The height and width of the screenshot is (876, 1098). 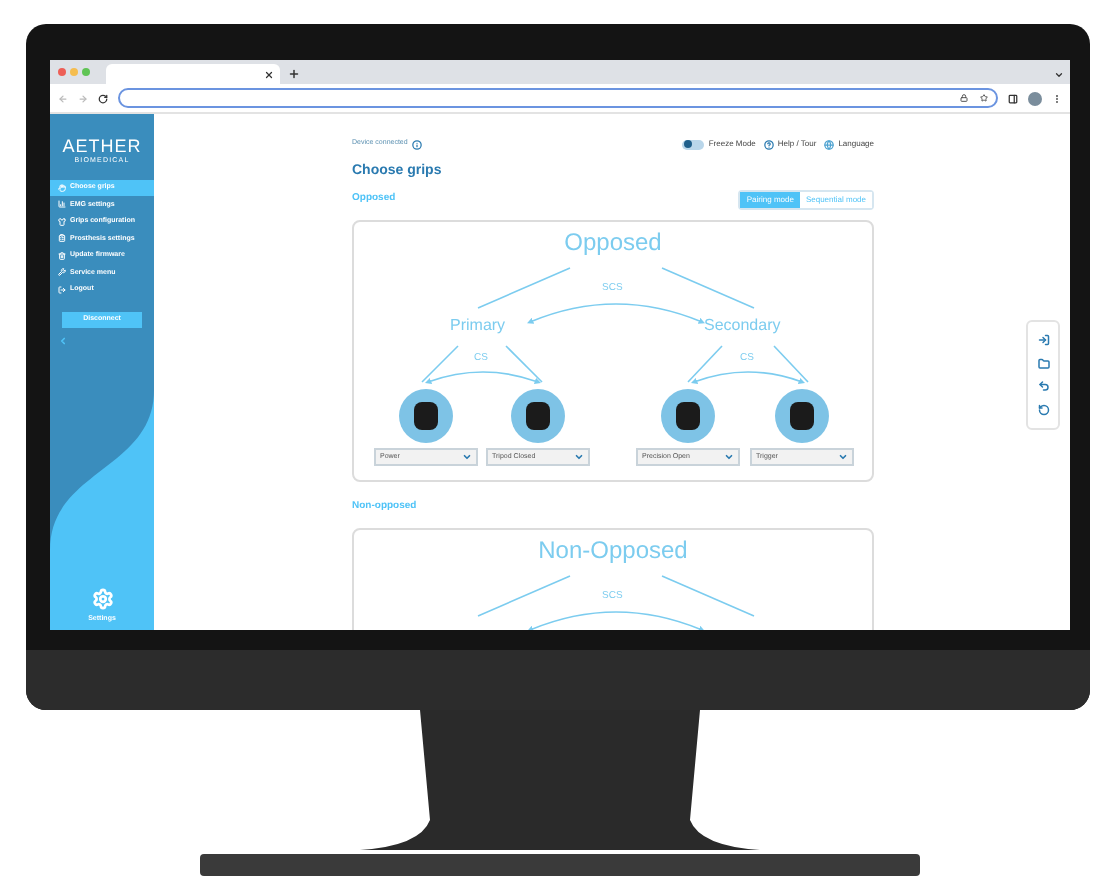 What do you see at coordinates (613, 242) in the screenshot?
I see `diagram-title: Opposed` at bounding box center [613, 242].